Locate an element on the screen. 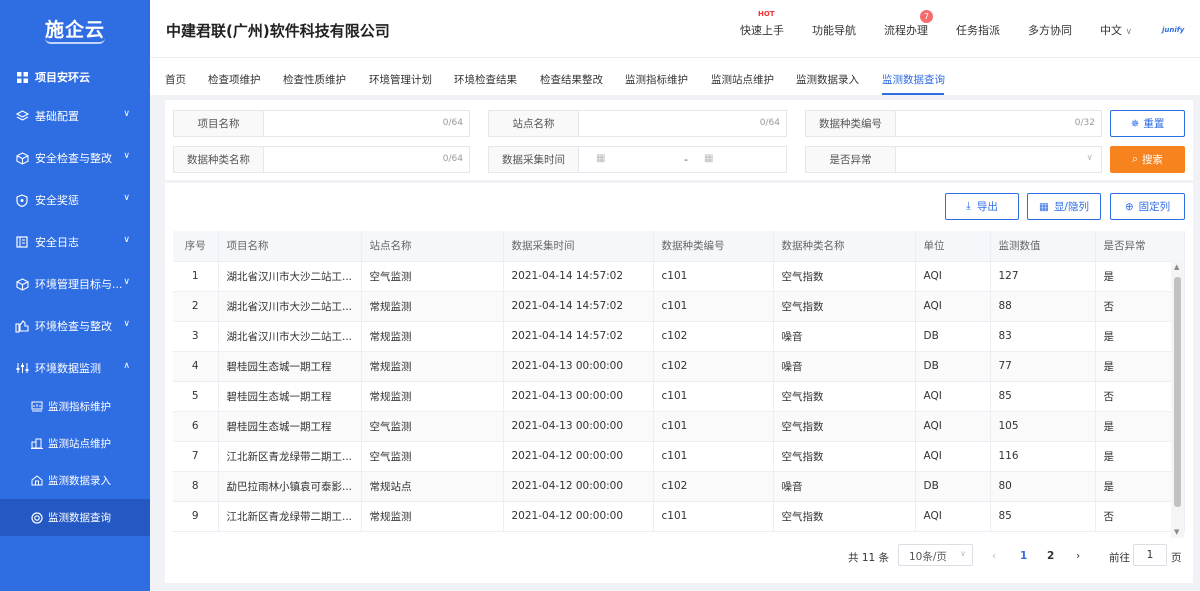 The width and height of the screenshot is (1200, 591). scroll-down-icon: ▼ is located at coordinates (1176, 532).